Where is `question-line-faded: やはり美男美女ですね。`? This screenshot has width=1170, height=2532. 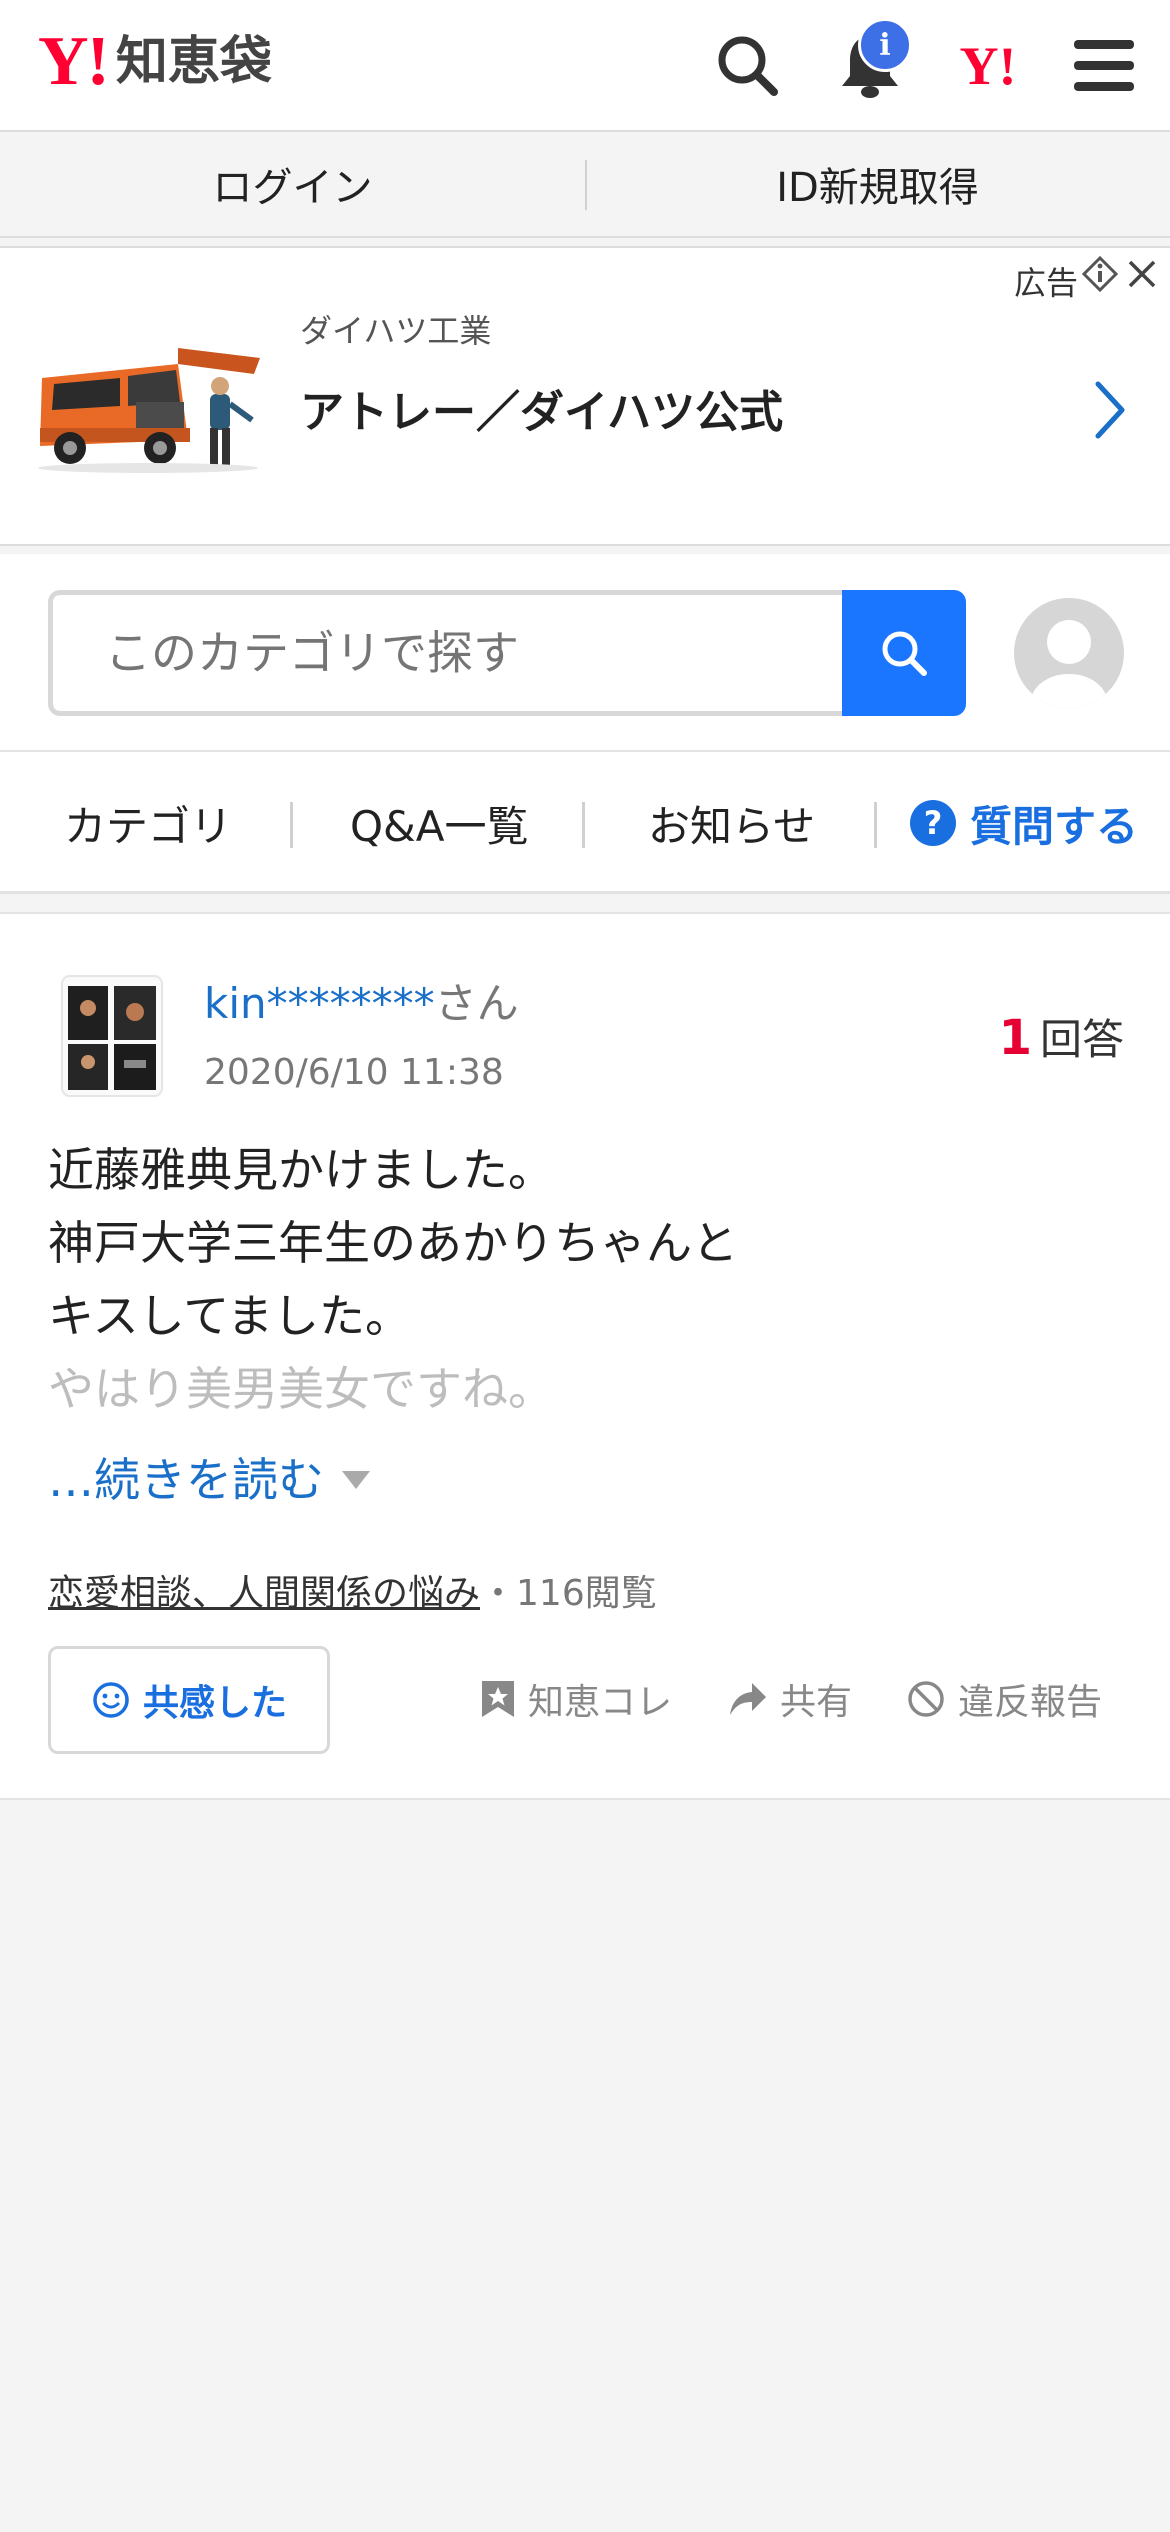 question-line-faded: やはり美男美女ですね。 is located at coordinates (301, 1389).